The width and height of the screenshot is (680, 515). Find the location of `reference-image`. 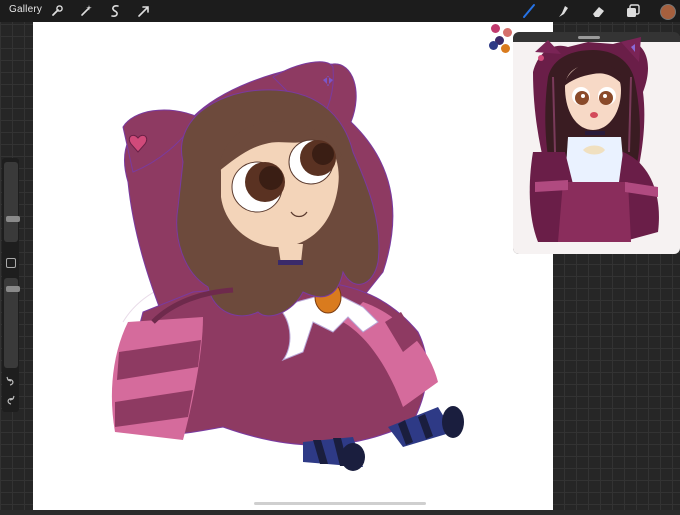

reference-image is located at coordinates (596, 145).